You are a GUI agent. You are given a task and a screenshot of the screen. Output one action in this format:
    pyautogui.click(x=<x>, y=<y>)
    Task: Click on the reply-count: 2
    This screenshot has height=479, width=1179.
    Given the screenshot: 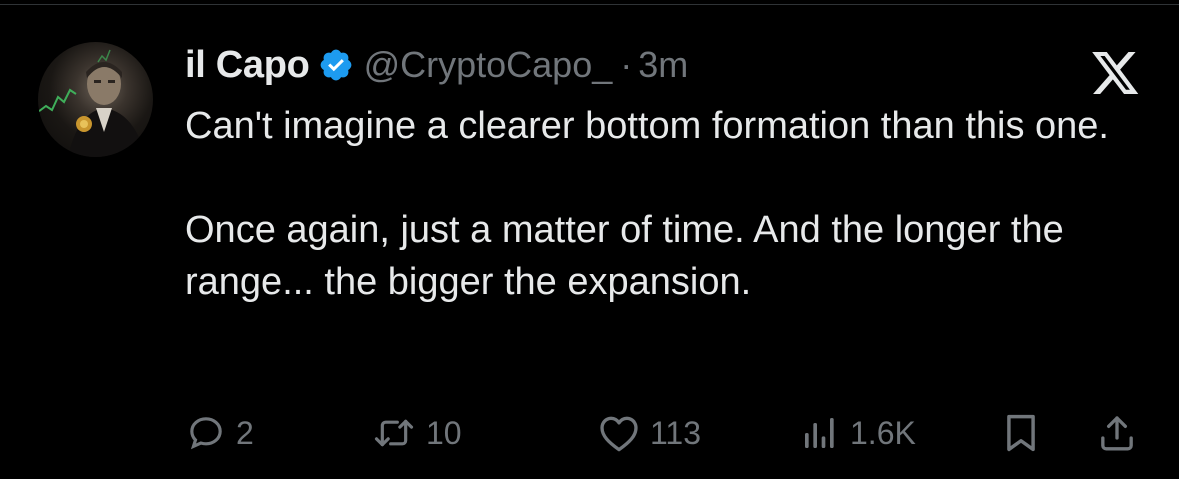 What is the action you would take?
    pyautogui.click(x=245, y=432)
    